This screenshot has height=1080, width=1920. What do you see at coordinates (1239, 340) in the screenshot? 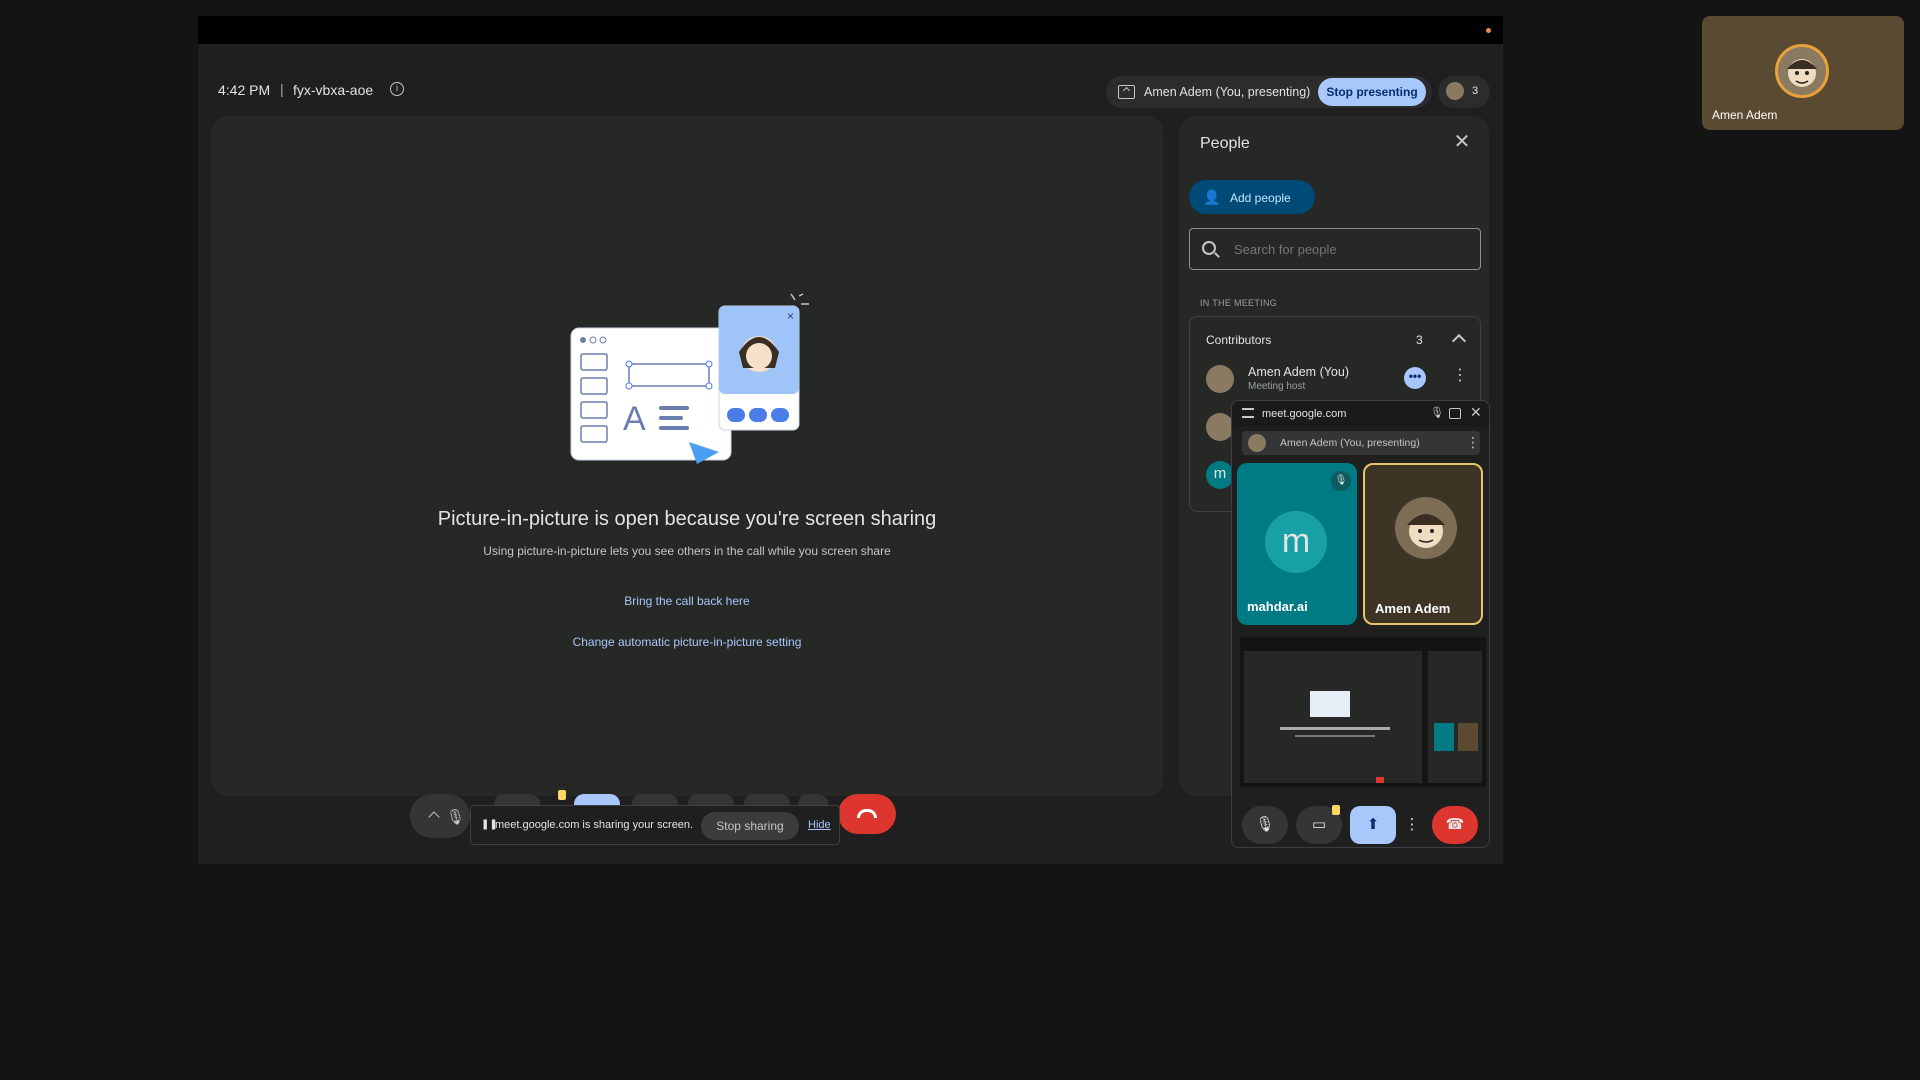
I see `contributors-label: Contributors` at bounding box center [1239, 340].